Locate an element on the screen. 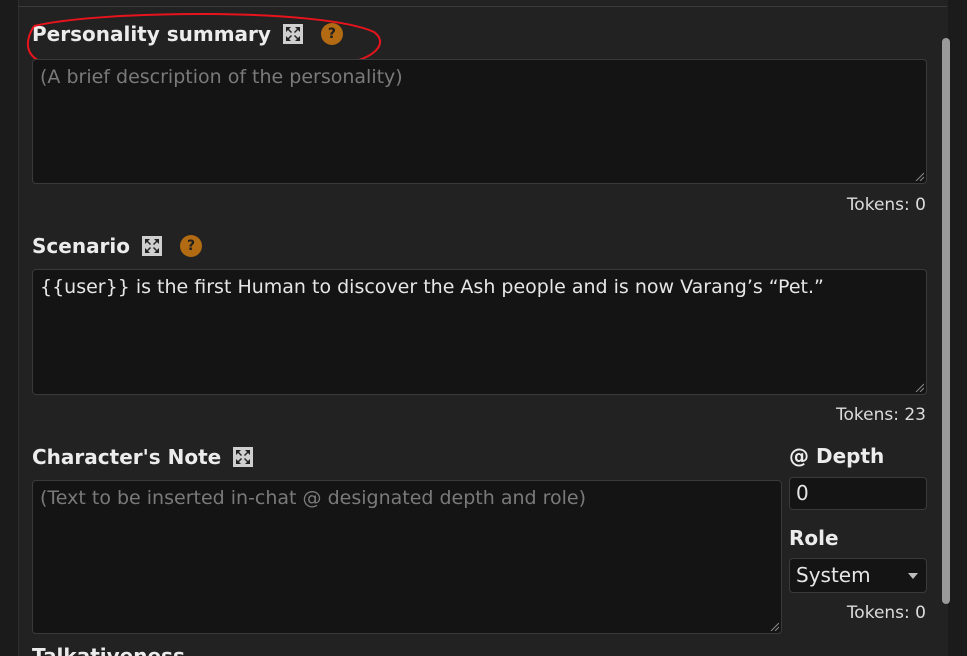 The height and width of the screenshot is (656, 967). divider is located at coordinates (482, 6).